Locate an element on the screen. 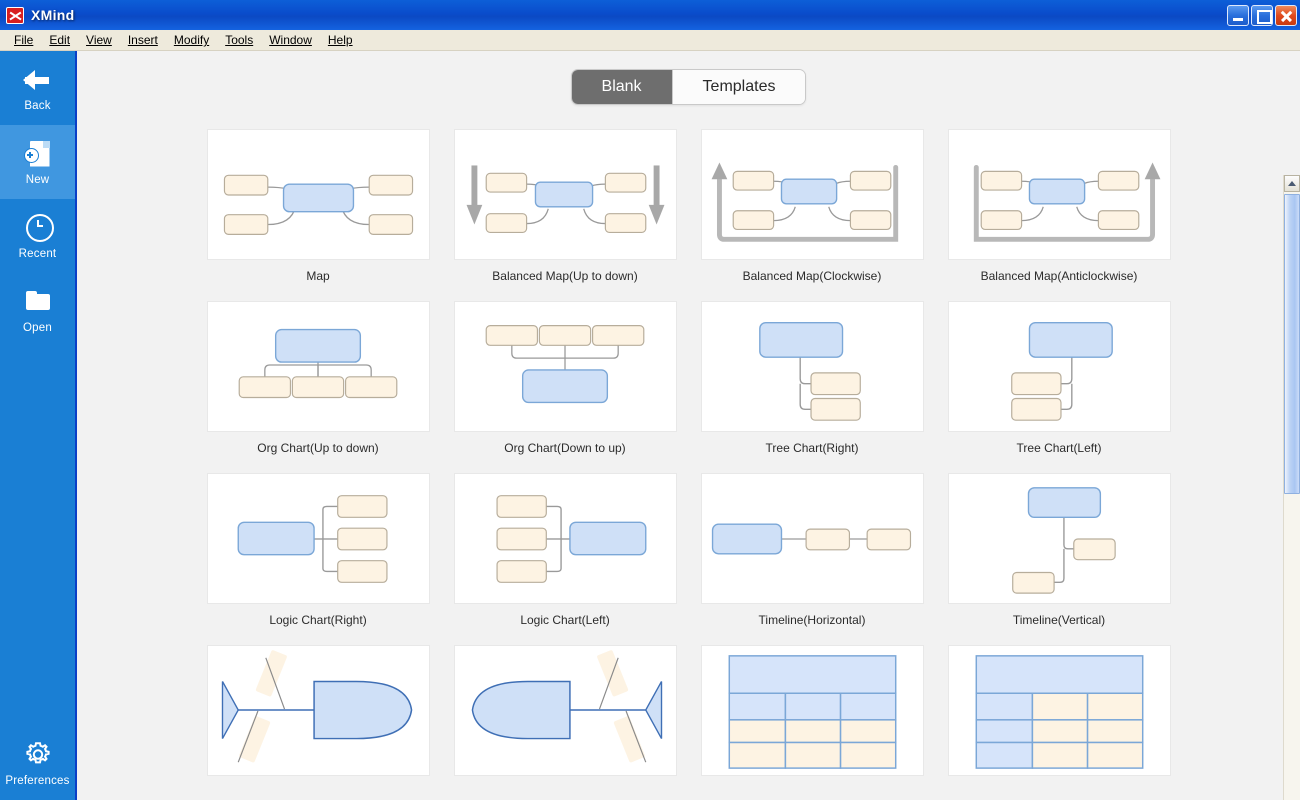 This screenshot has width=1300, height=800. sidebar-item-back: Back is located at coordinates (37, 88).